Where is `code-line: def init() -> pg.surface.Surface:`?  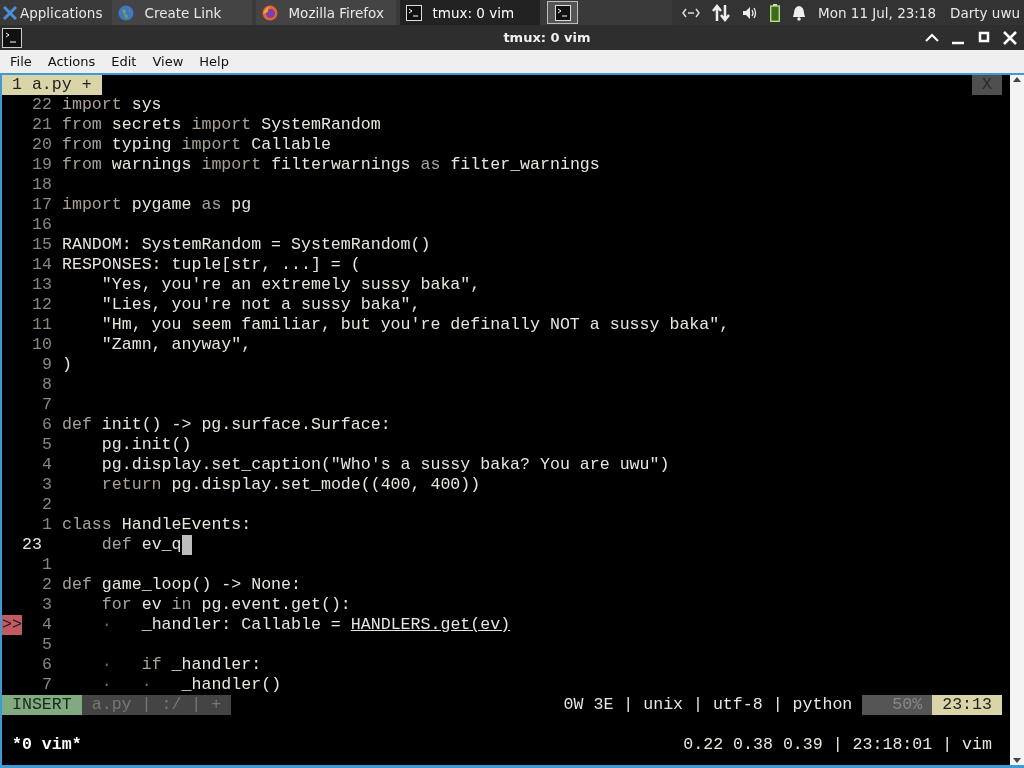
code-line: def init() -> pg.surface.Surface: is located at coordinates (226, 425).